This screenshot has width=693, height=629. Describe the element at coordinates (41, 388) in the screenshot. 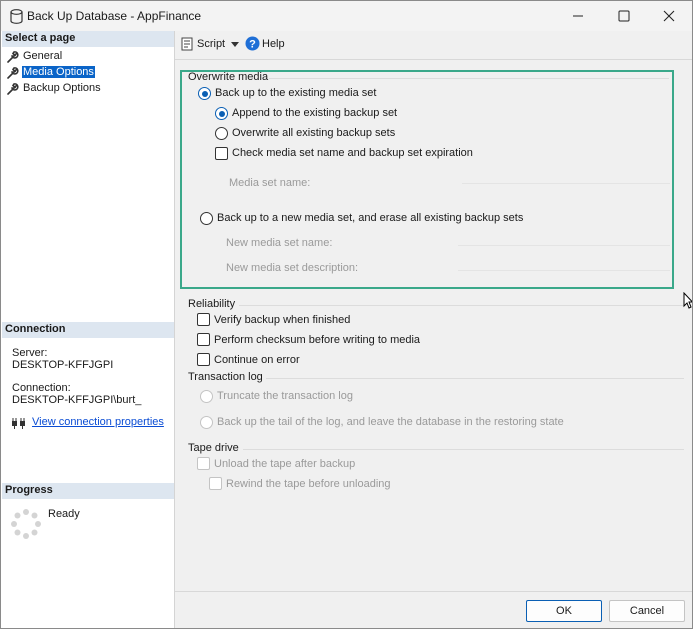

I see `connection-label: Connection:` at that location.